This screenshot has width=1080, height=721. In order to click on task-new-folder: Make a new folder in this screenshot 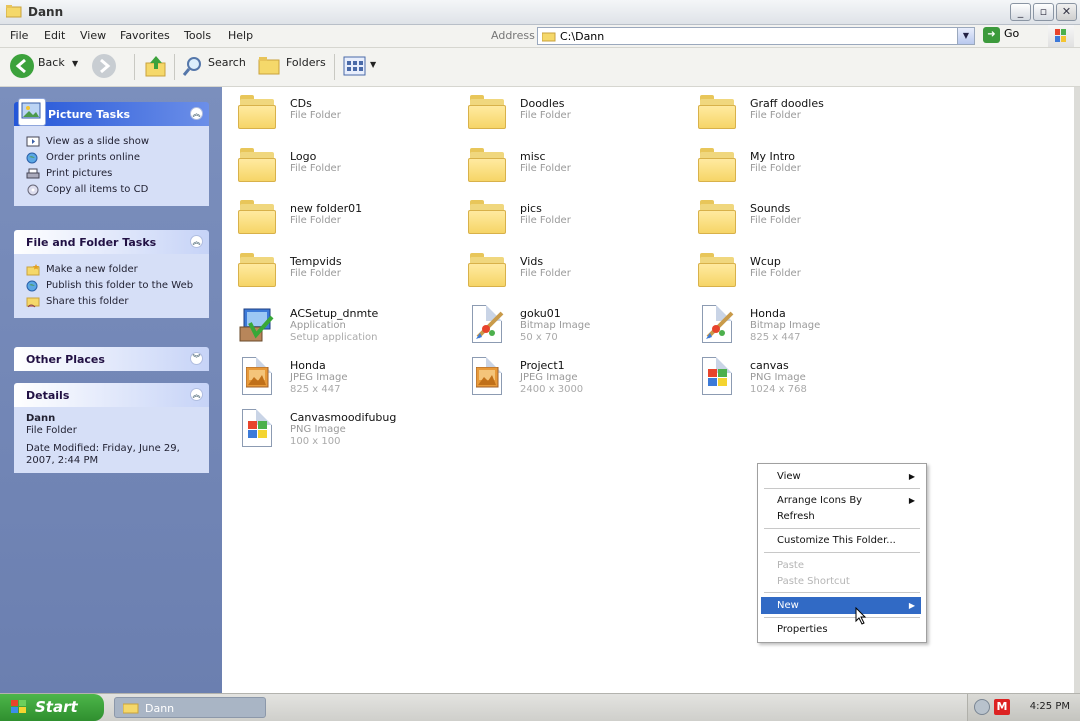, I will do `click(114, 270)`.